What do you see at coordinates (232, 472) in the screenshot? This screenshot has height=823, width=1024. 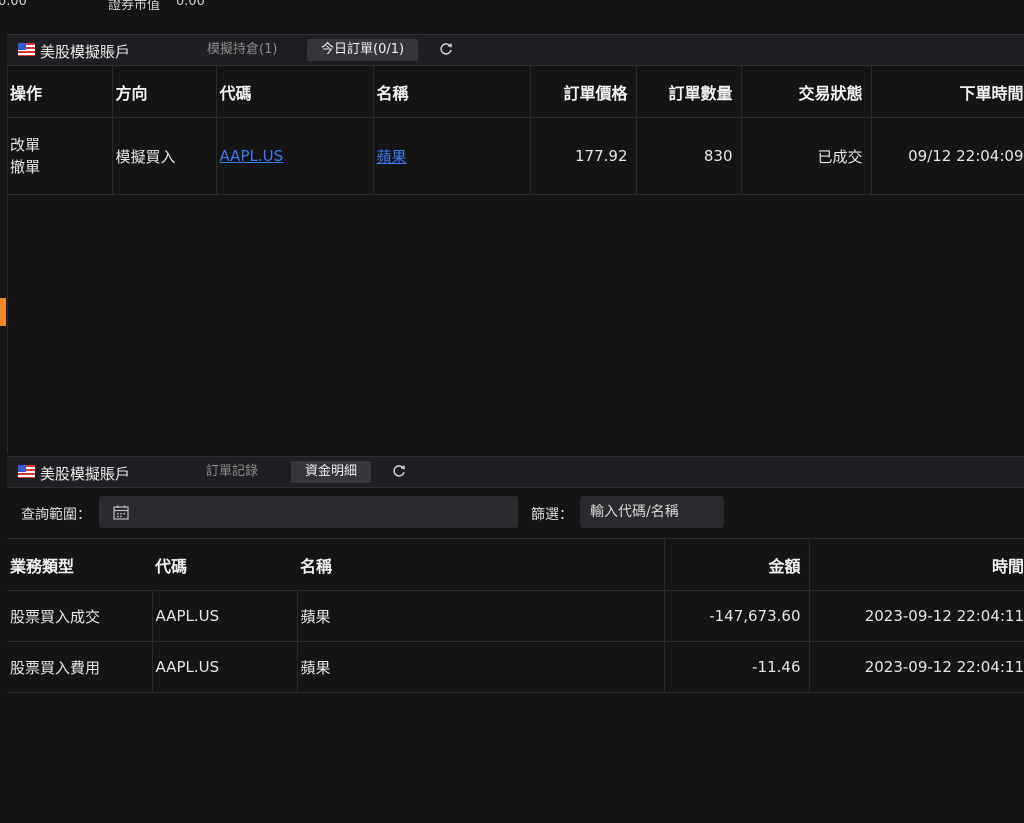 I see `tab-order-history: 訂單記錄` at bounding box center [232, 472].